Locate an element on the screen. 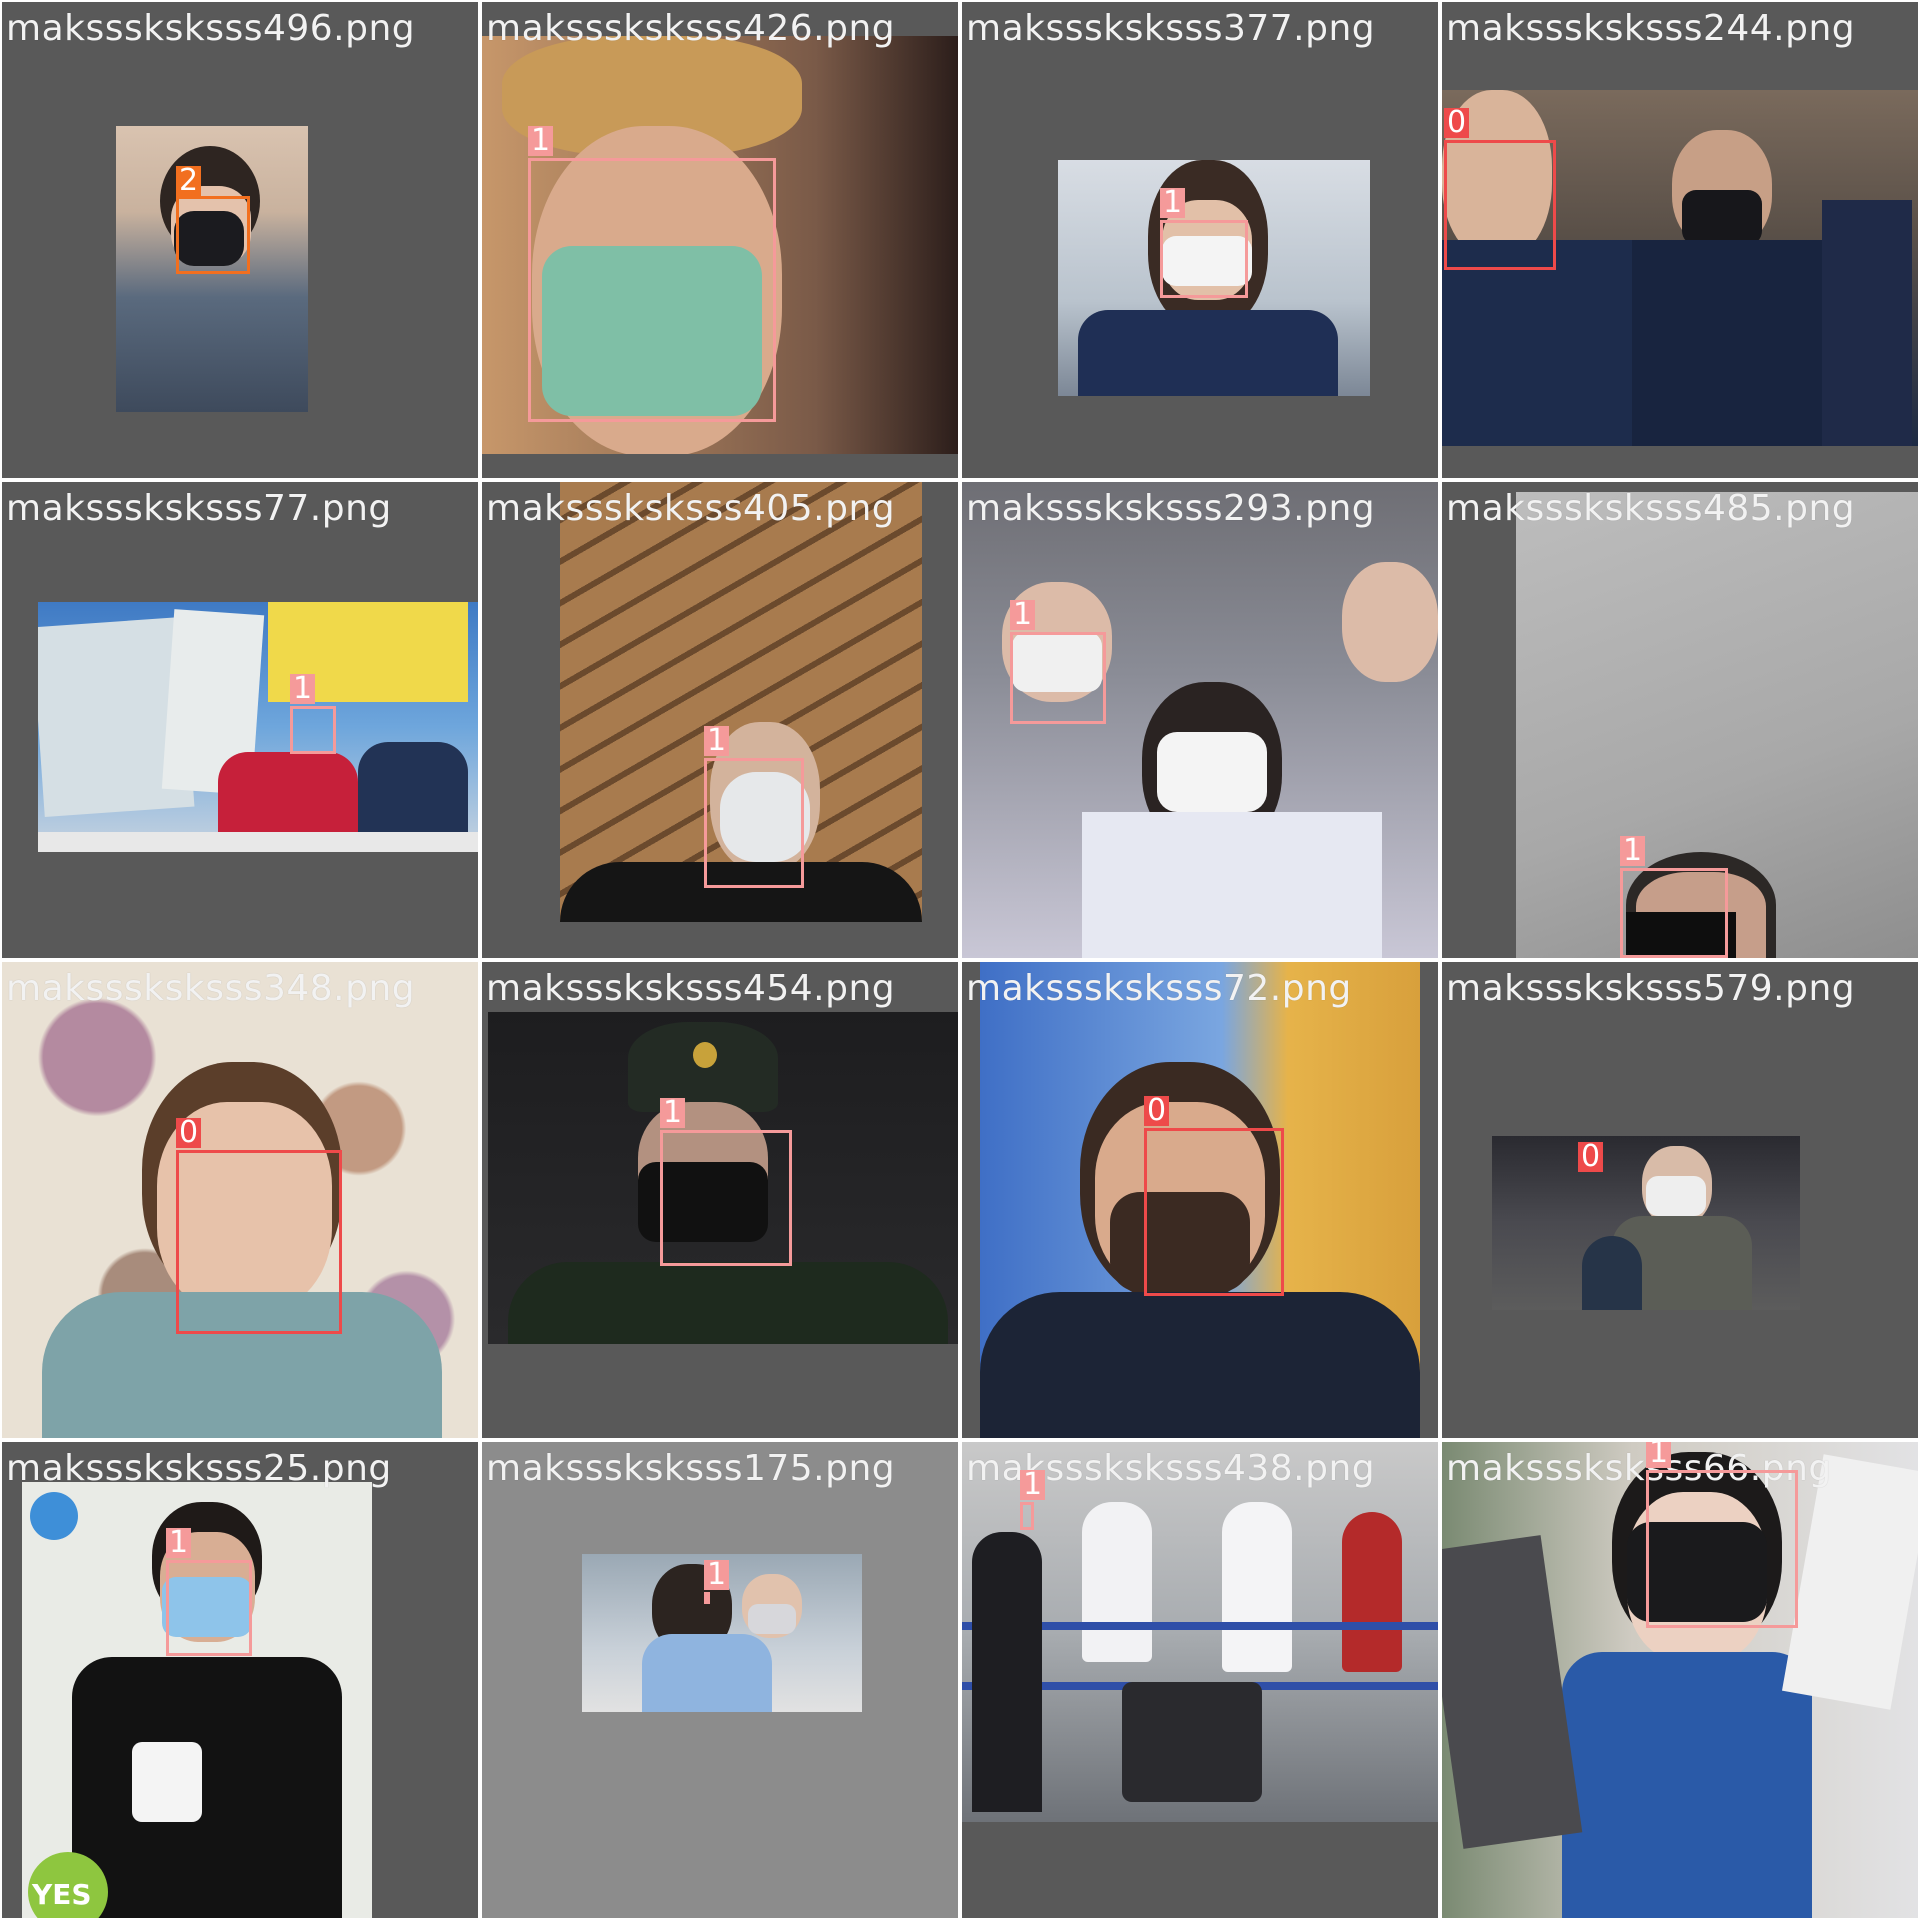  filename: maksssksksss244.png is located at coordinates (1651, 28).